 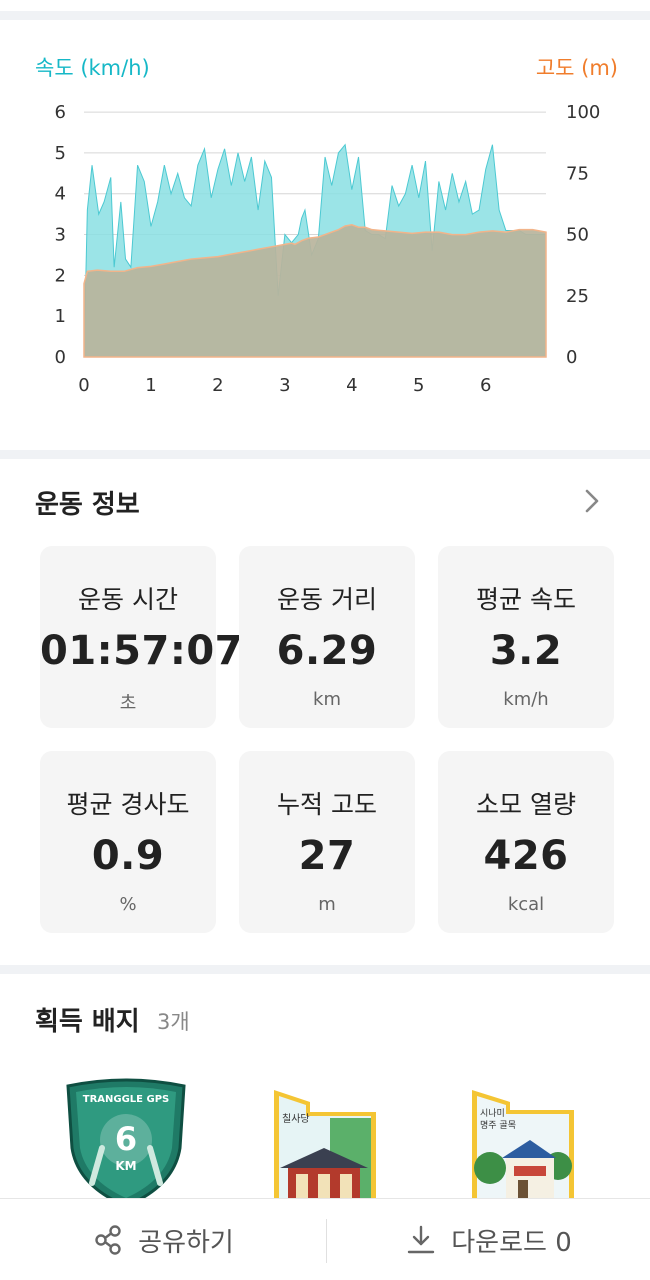 I want to click on stat-unit: km, so click(x=327, y=699).